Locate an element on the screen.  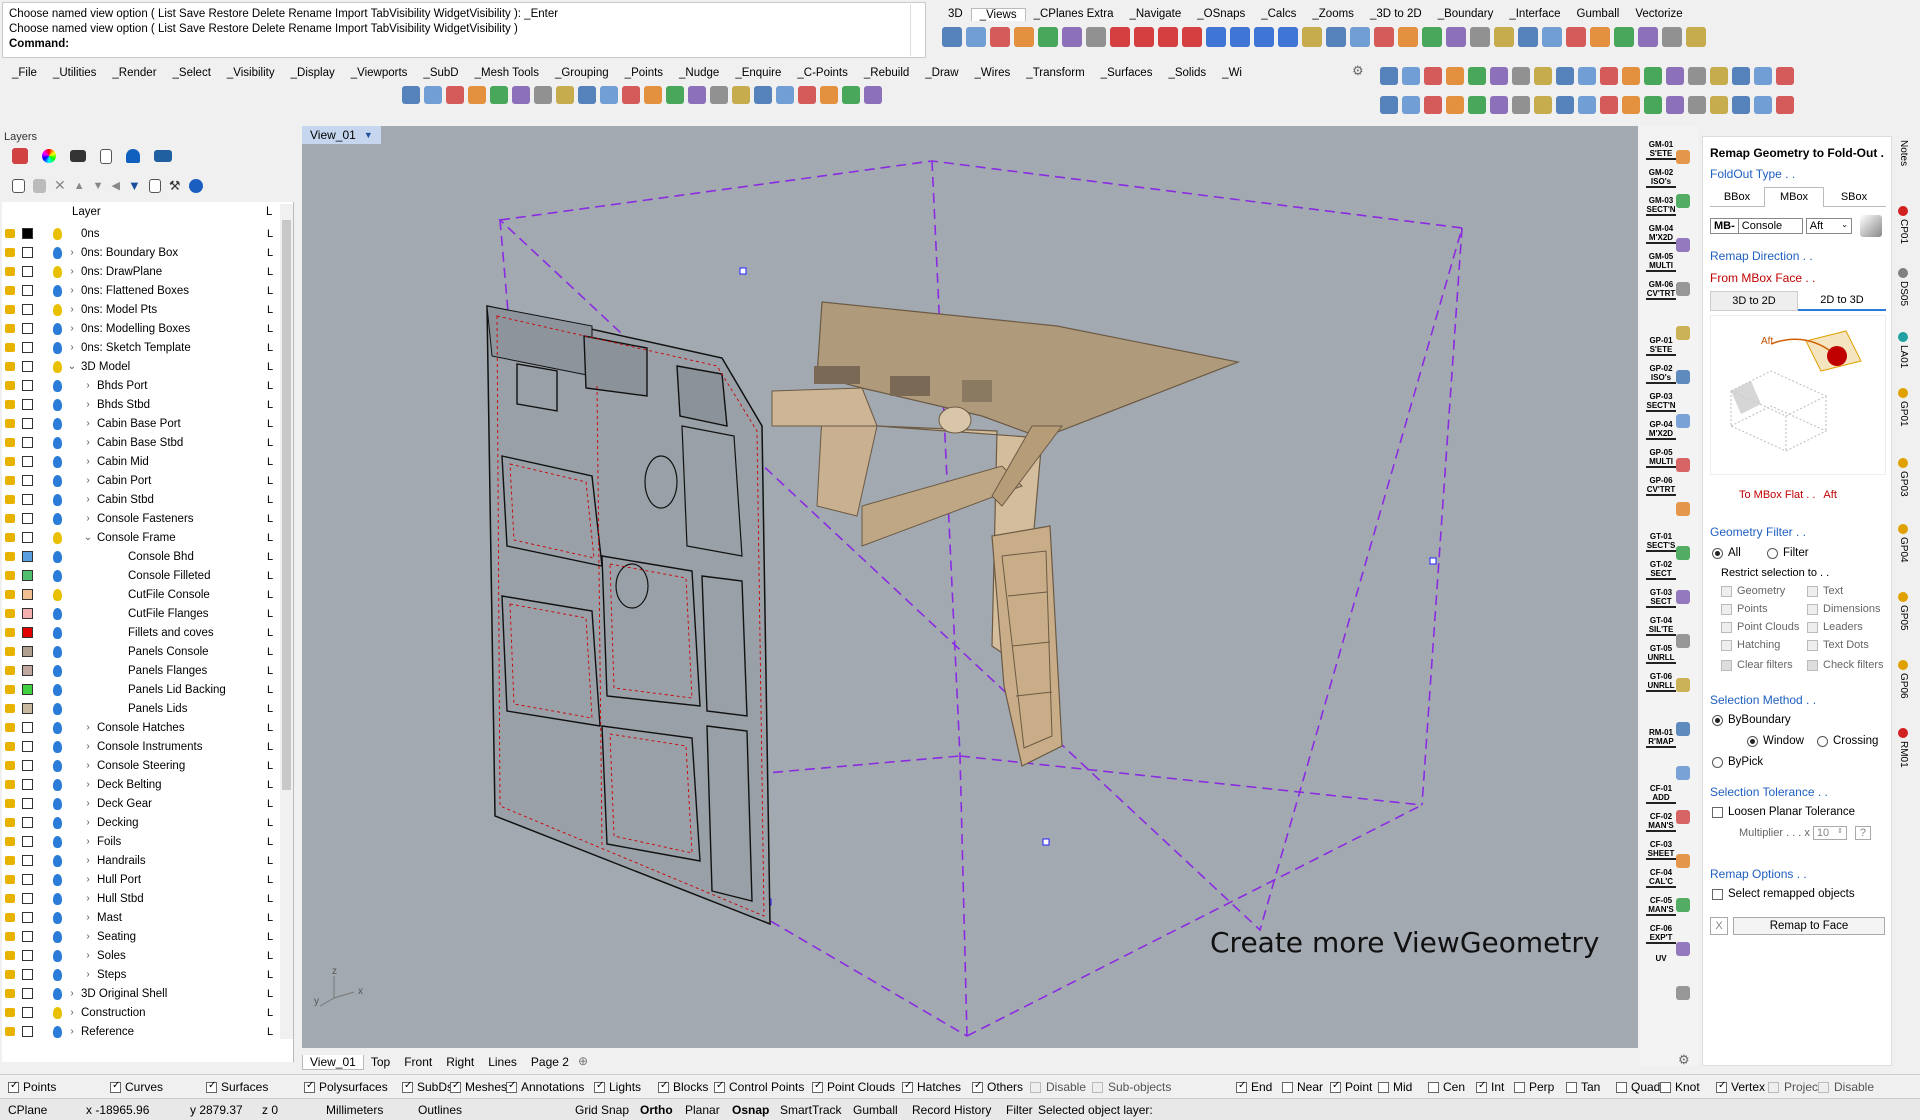
osnap-checkbox: ✓ Int is located at coordinates (1490, 1087).